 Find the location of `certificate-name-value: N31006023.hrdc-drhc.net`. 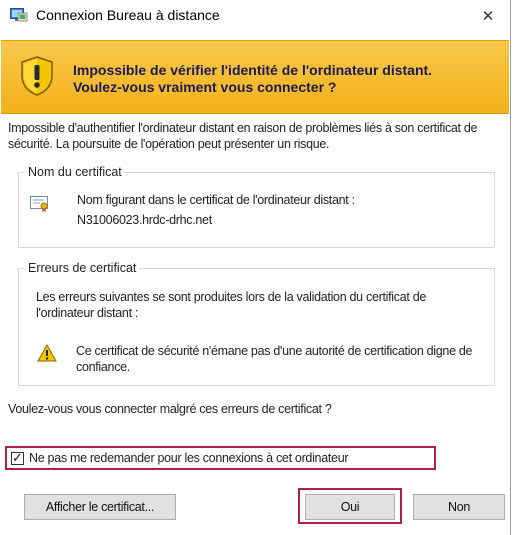

certificate-name-value: N31006023.hrdc-drhc.net is located at coordinates (144, 220).